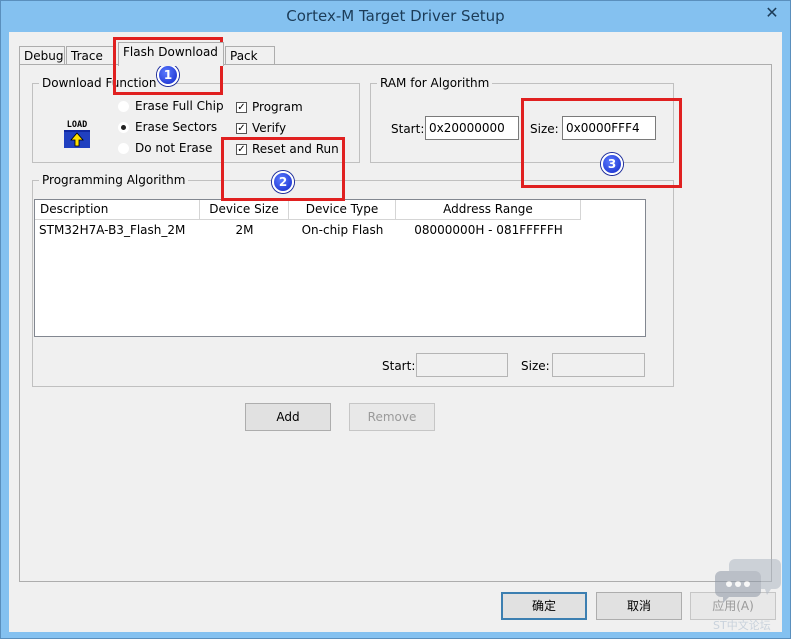  I want to click on checkbox-program-box: ✓, so click(241, 107).